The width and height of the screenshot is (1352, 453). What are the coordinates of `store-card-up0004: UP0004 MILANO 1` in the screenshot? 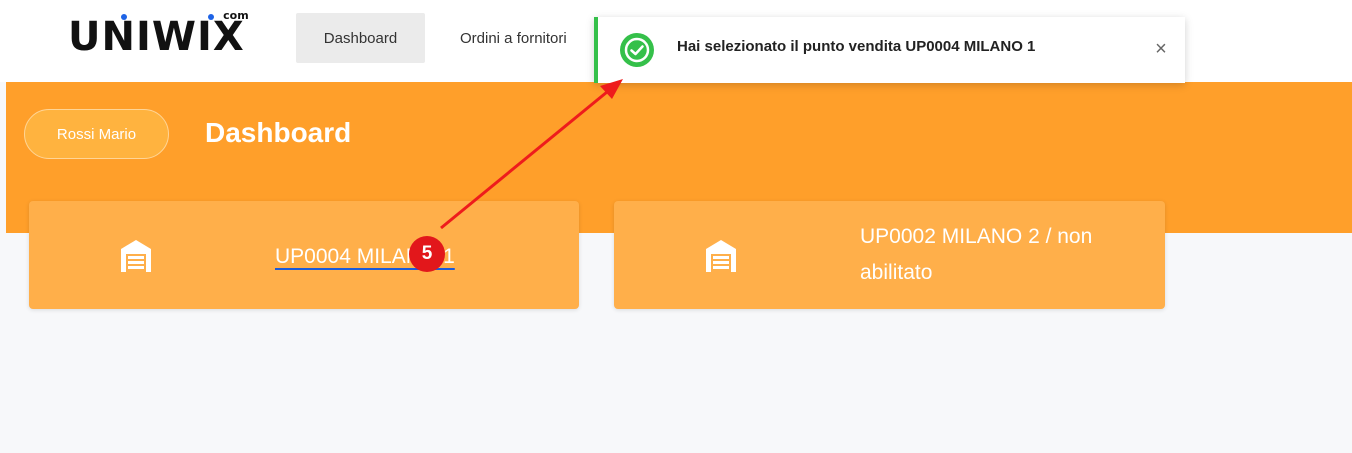 It's located at (304, 255).